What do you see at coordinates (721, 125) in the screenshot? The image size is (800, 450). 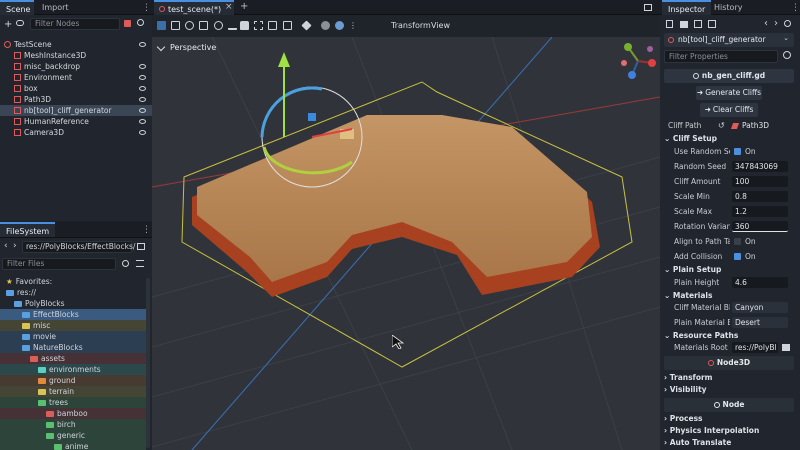 I see `revert-icon: ↺` at bounding box center [721, 125].